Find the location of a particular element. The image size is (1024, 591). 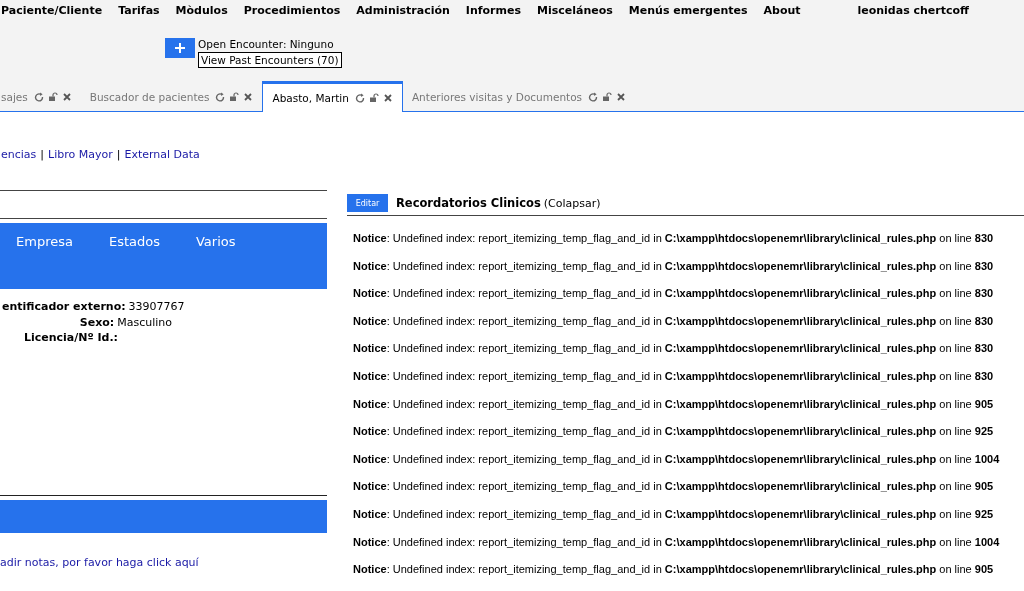

field-label: Sexo: is located at coordinates (97, 323).